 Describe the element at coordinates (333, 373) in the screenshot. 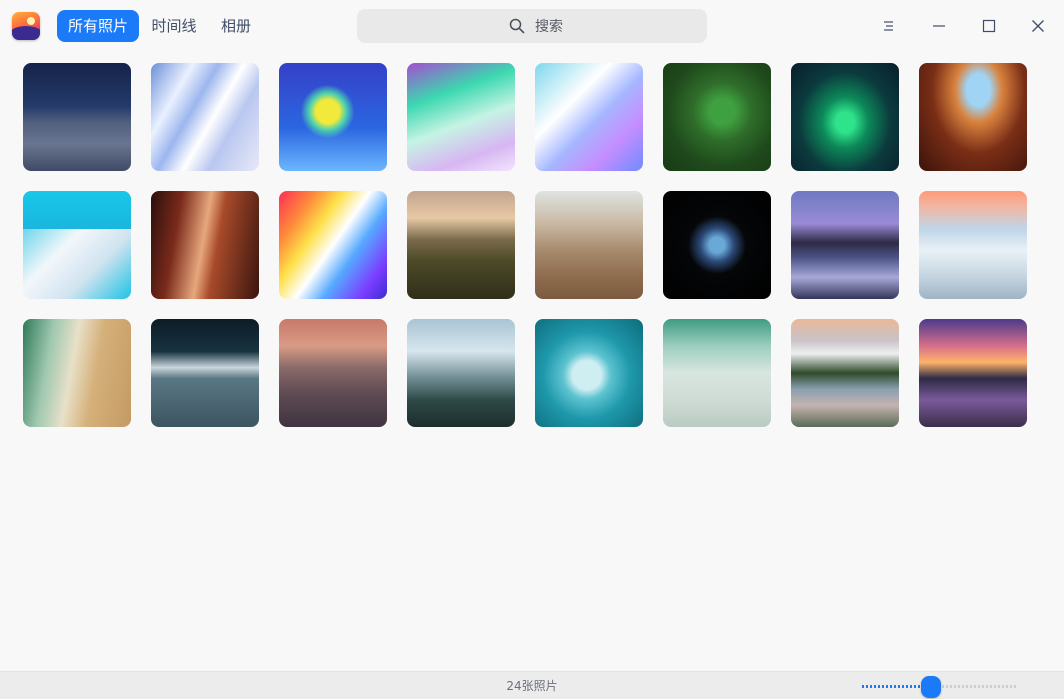

I see `photo-thumbnail: pink-dunes` at that location.